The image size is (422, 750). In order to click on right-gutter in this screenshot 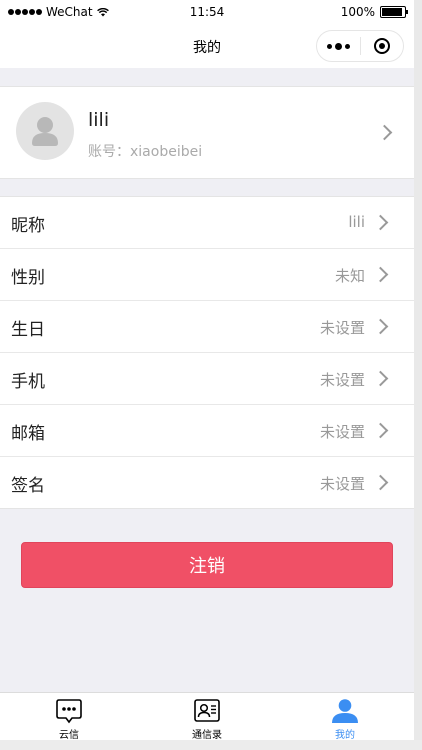, I will do `click(418, 375)`.